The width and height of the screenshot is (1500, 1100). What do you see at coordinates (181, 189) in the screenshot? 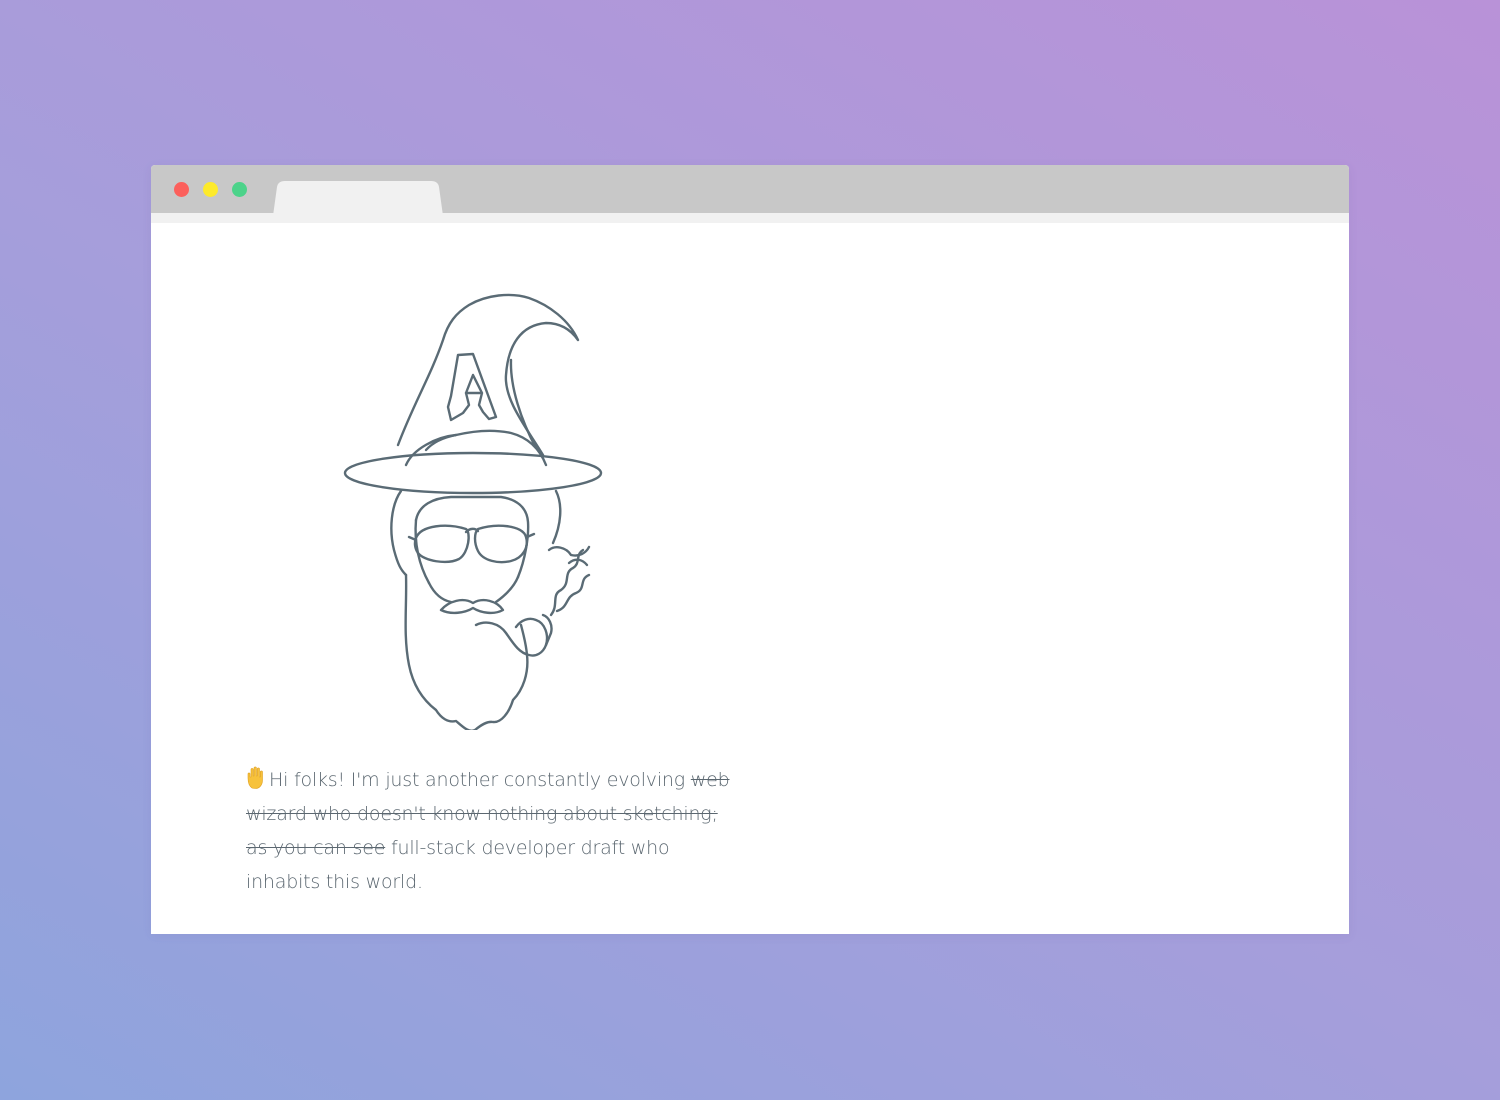
I see `close-window-button` at bounding box center [181, 189].